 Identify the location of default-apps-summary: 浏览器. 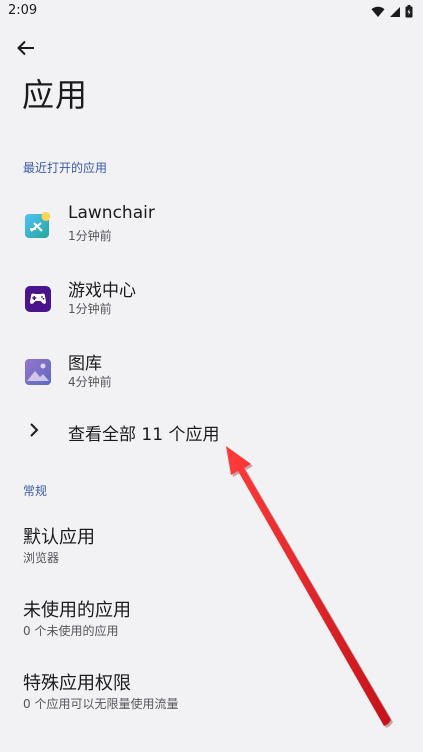
(41, 558).